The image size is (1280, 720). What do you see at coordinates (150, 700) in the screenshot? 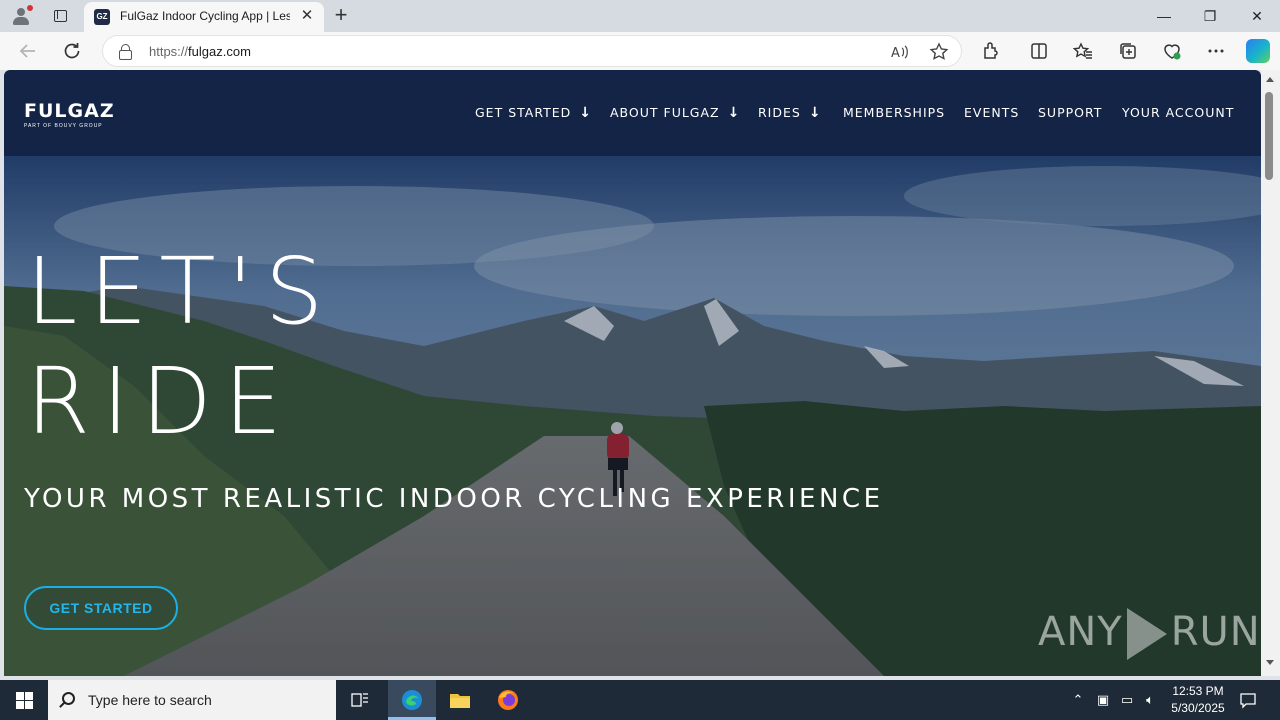
I see `search-placeholder: Type here to search` at bounding box center [150, 700].